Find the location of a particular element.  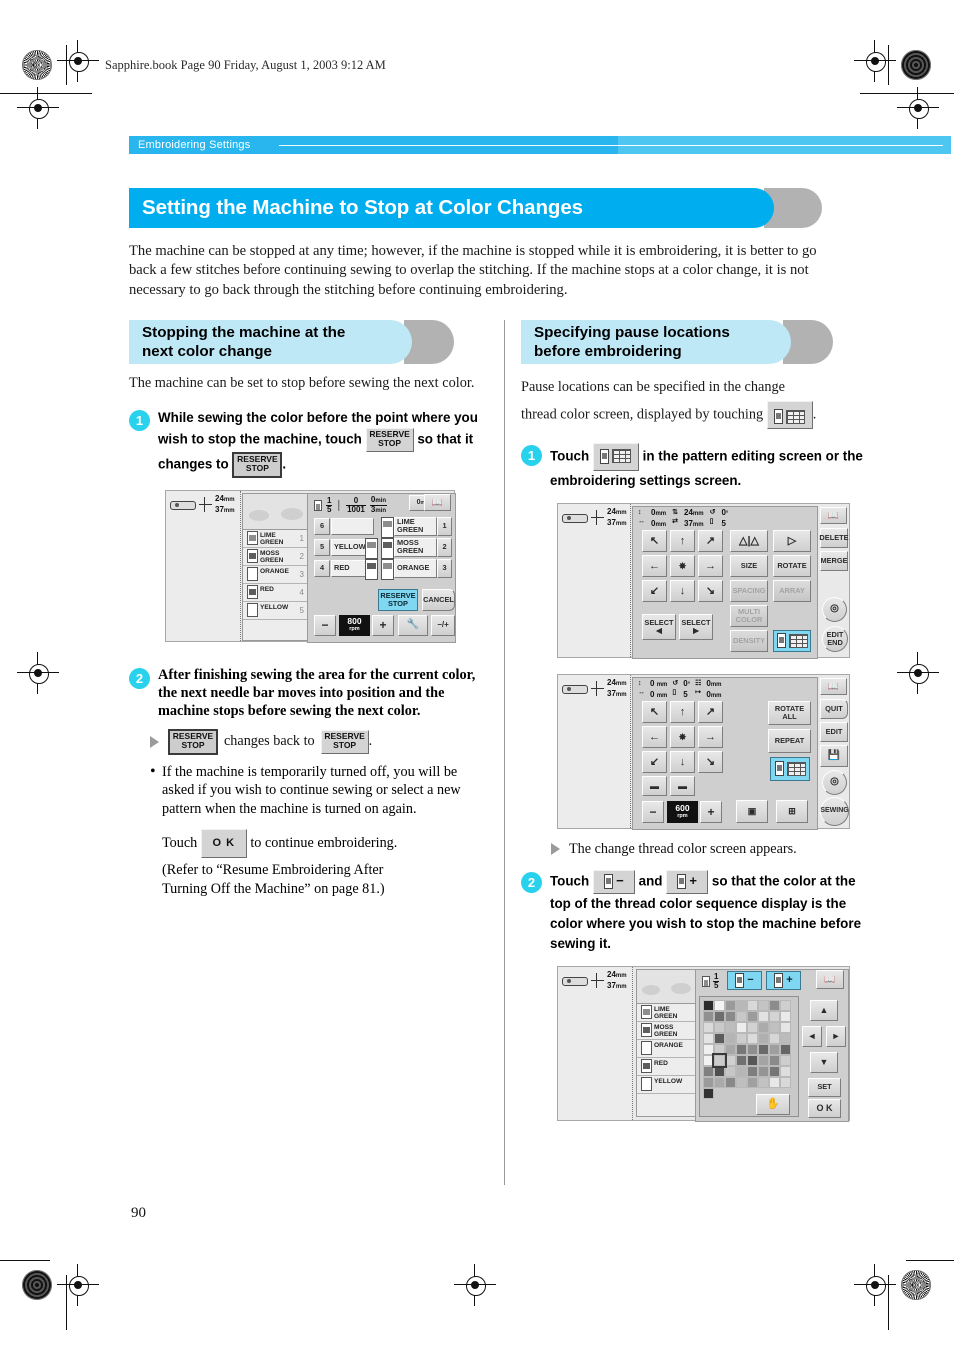

edit-button: EDIT is located at coordinates (834, 731).